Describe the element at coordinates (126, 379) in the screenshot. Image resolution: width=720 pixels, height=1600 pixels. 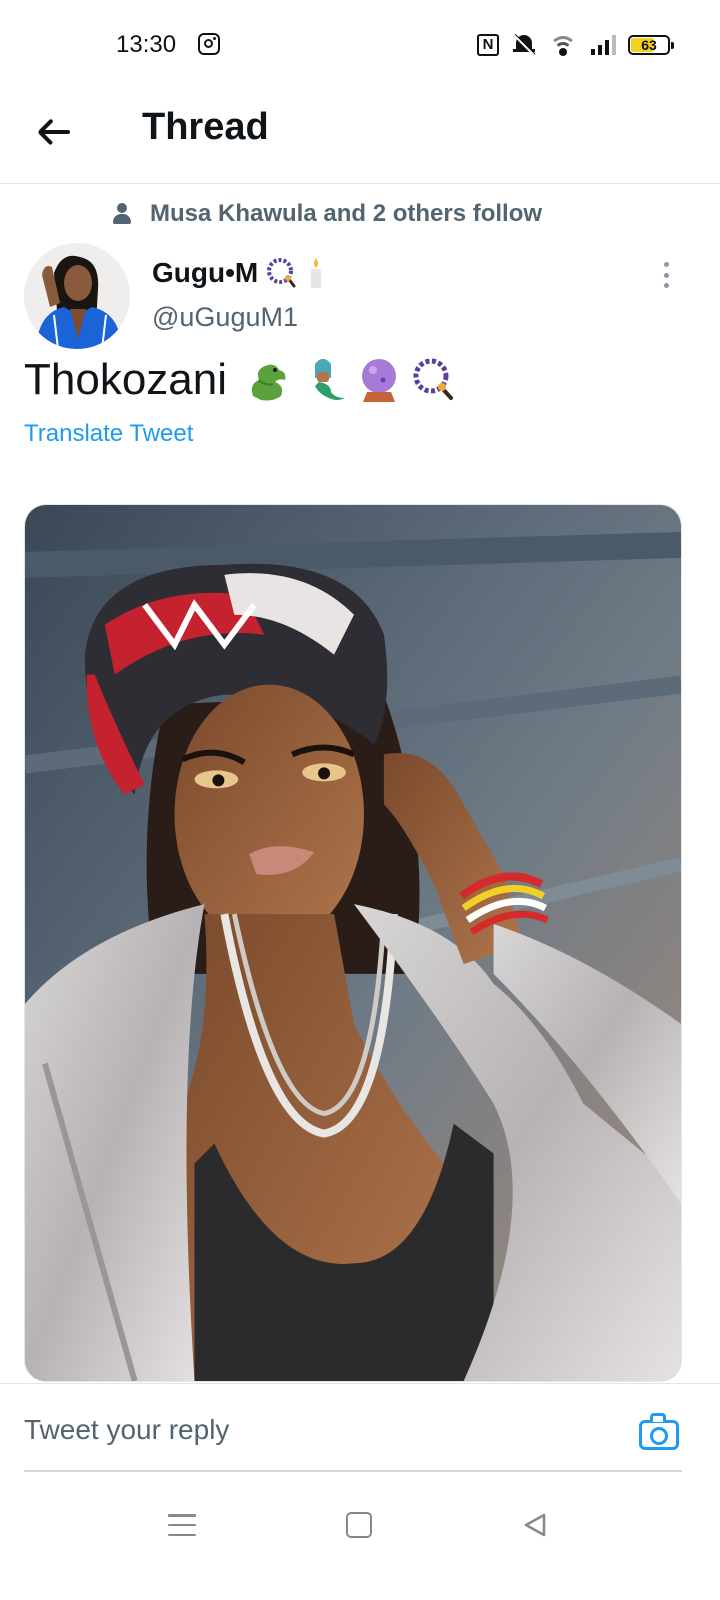
I see `tweet-text-content: Thokozani` at that location.